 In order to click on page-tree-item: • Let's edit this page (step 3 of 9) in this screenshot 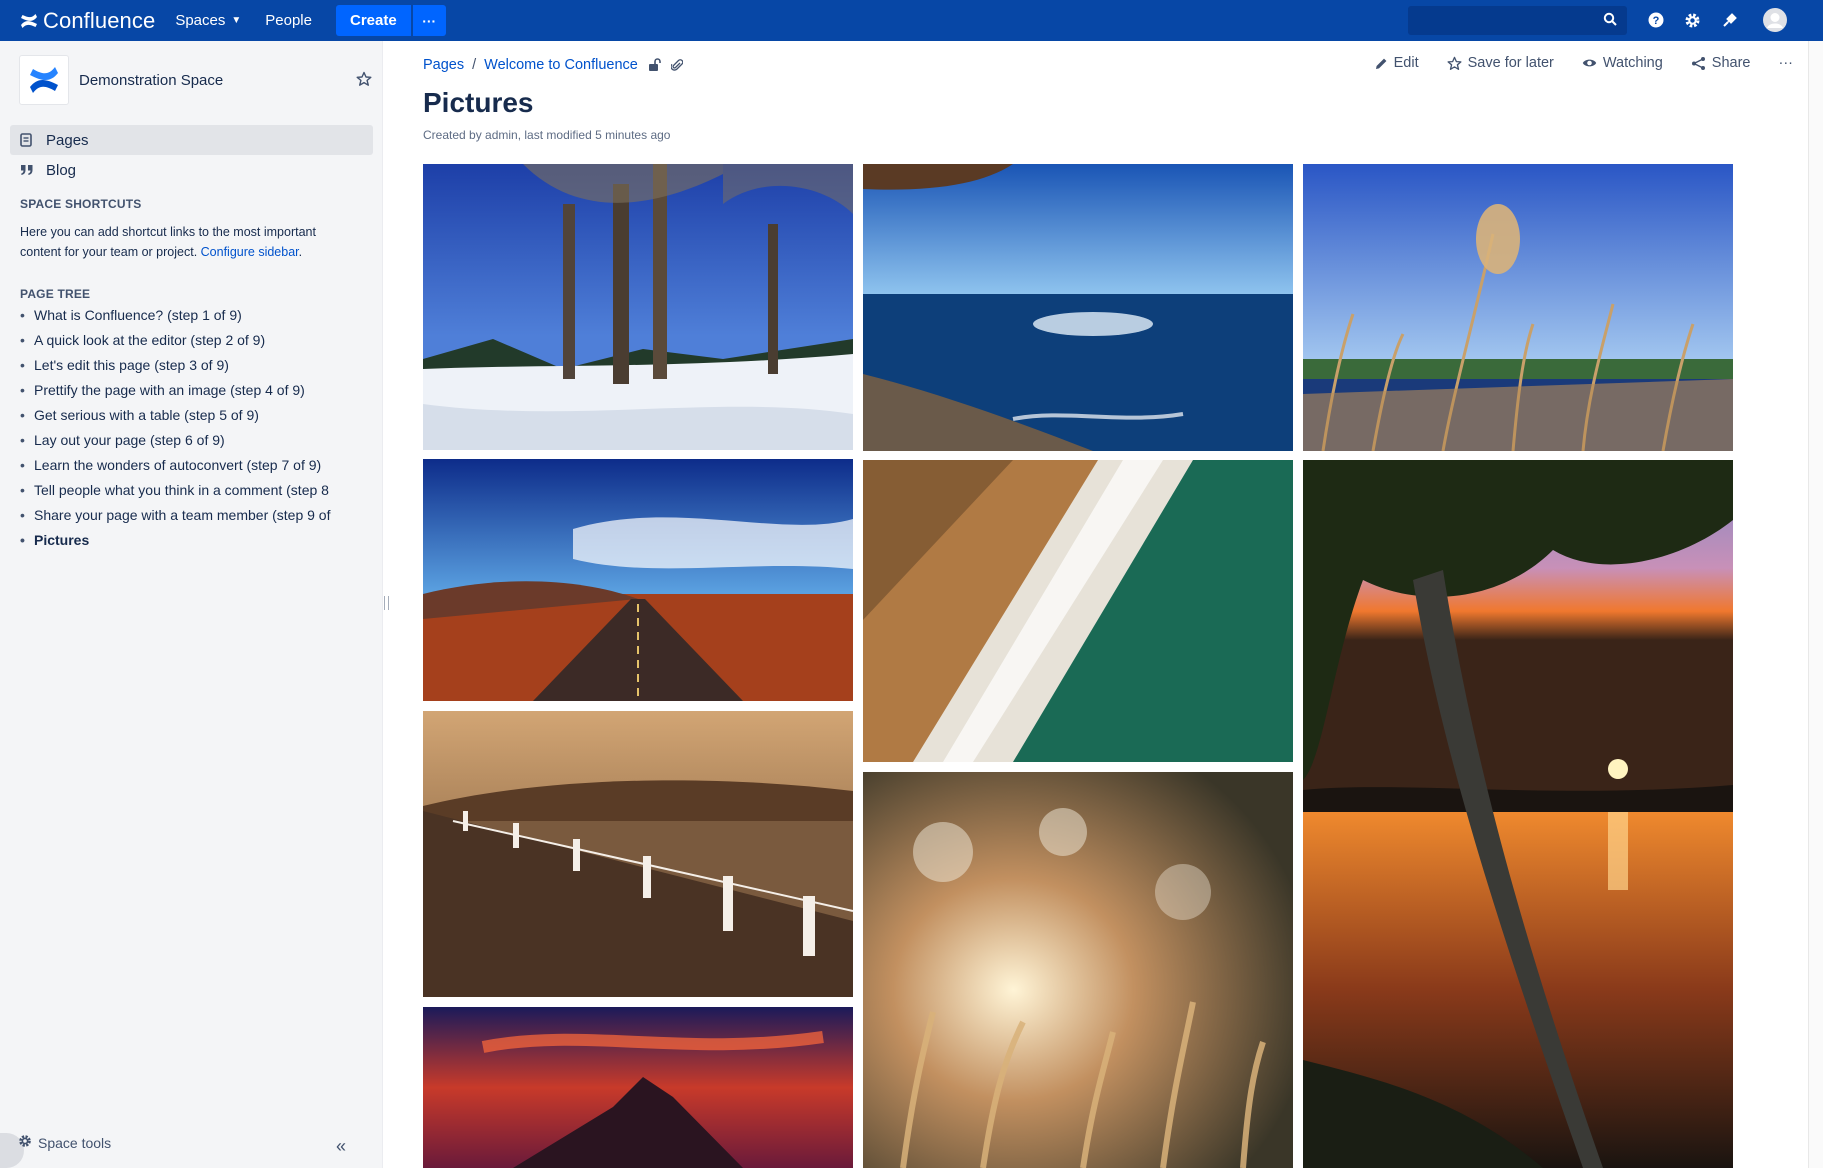, I will do `click(180, 365)`.